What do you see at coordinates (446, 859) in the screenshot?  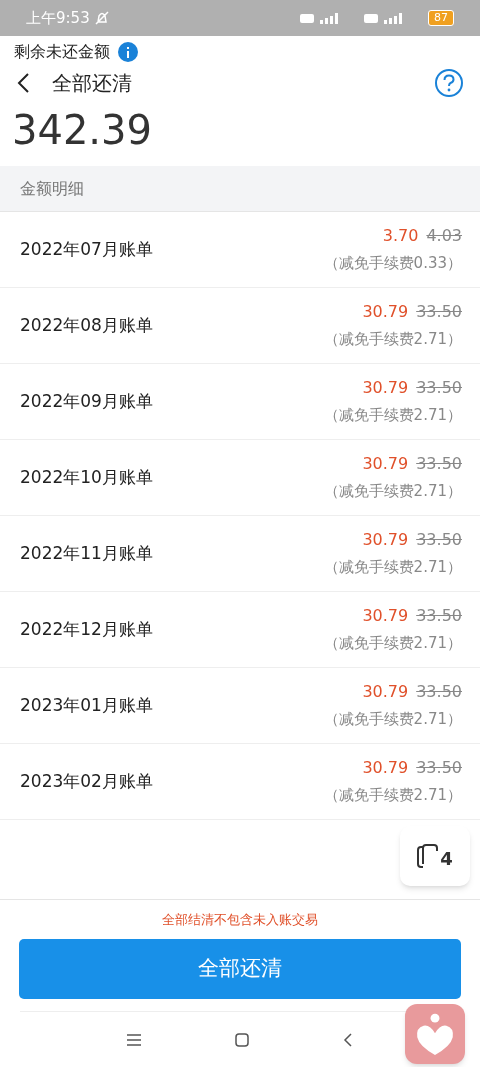 I see `tab-count: 4` at bounding box center [446, 859].